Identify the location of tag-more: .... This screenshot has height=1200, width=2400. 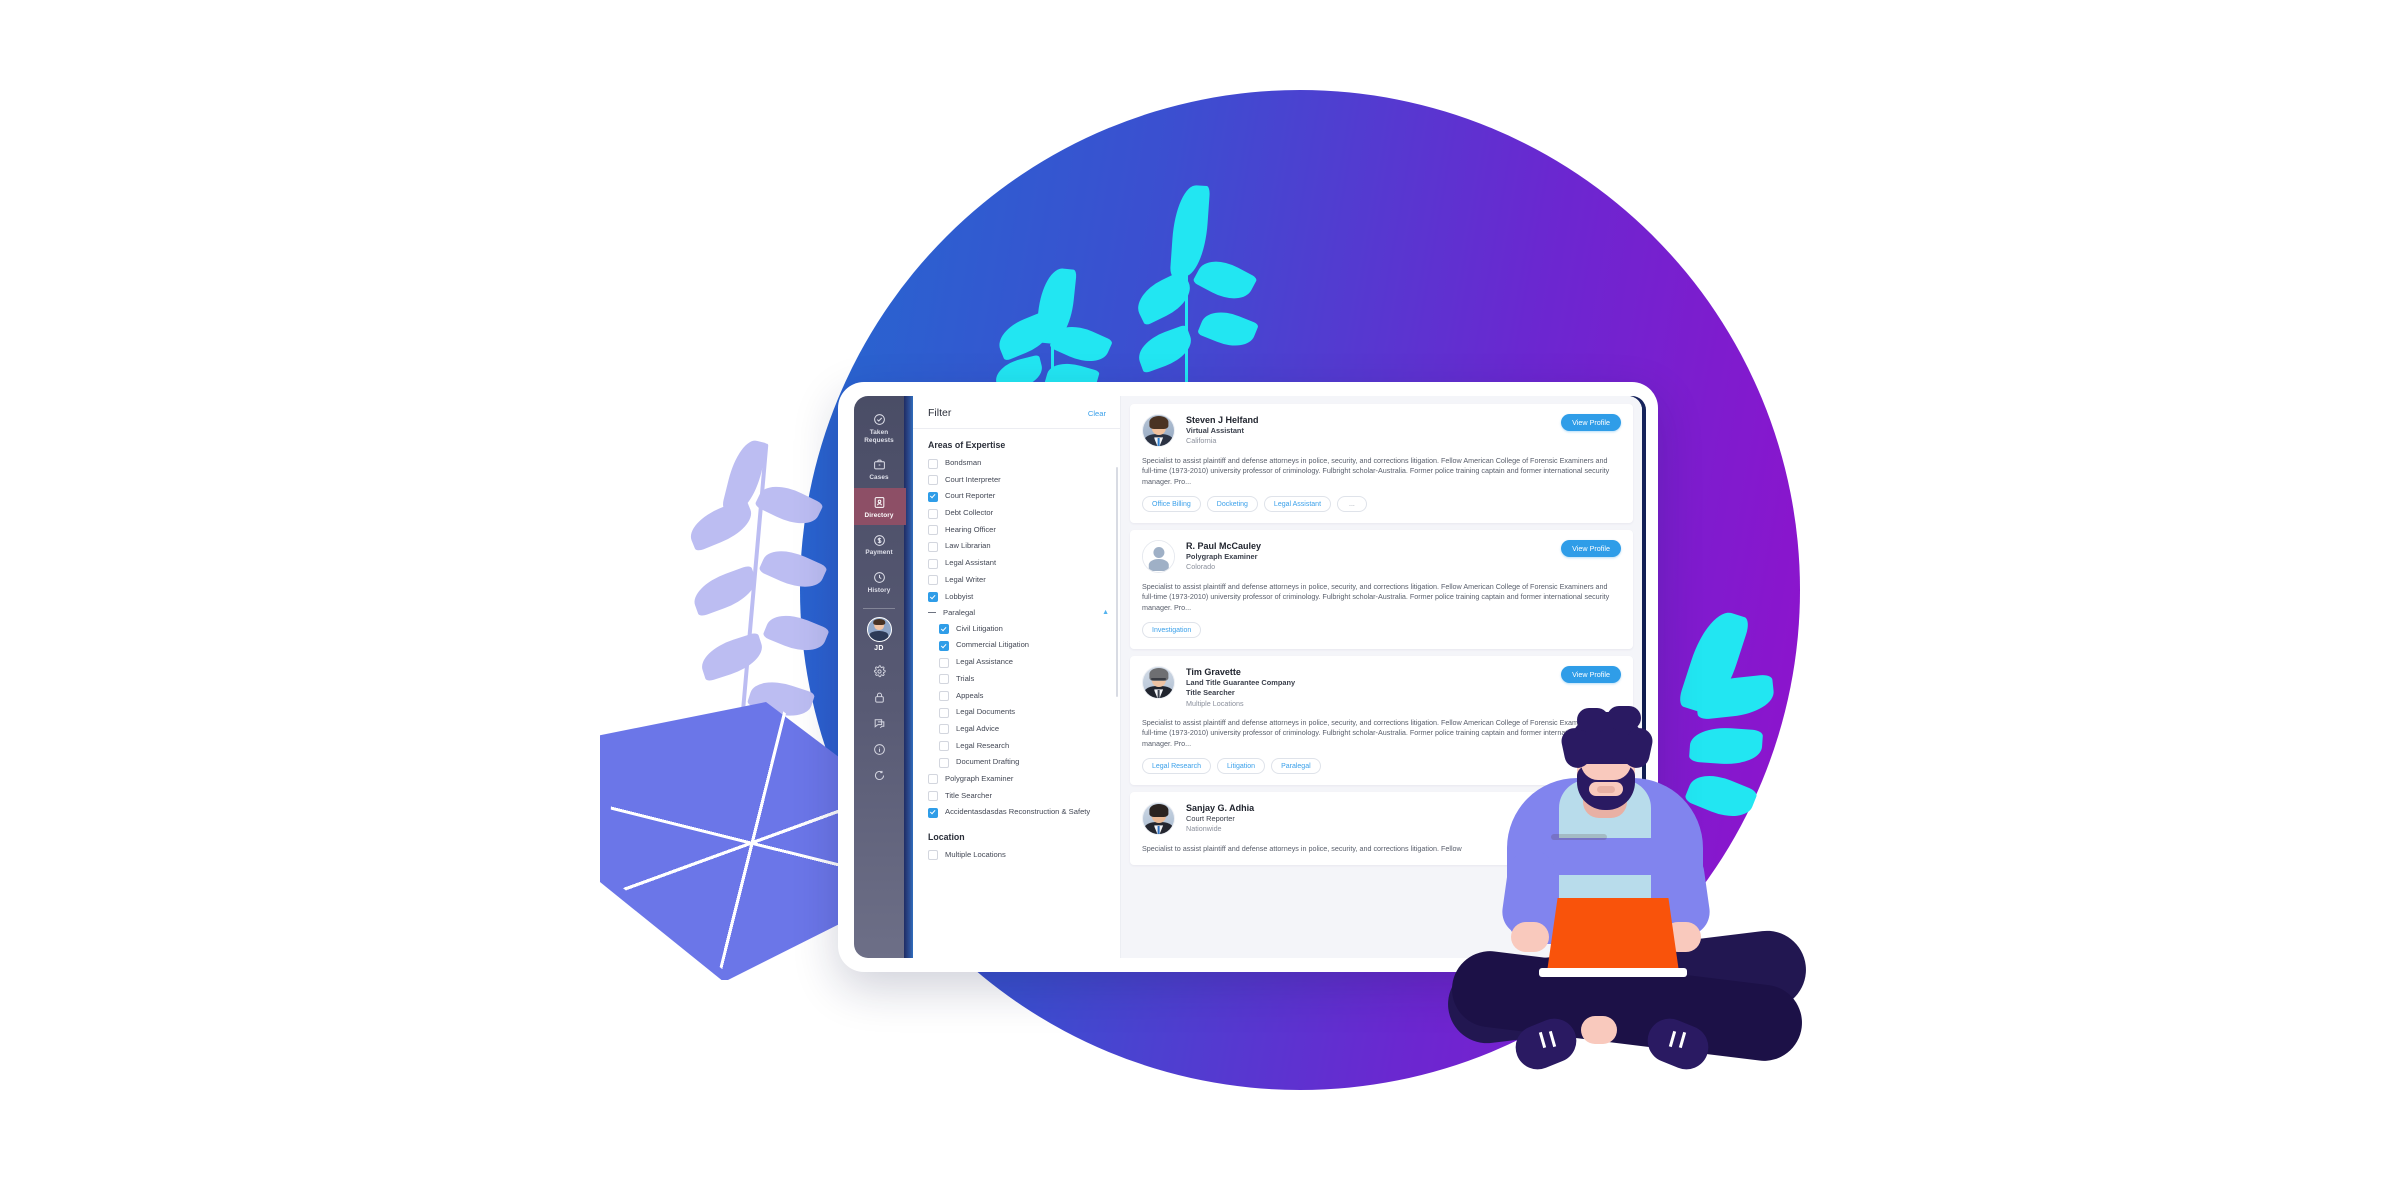
(1352, 504).